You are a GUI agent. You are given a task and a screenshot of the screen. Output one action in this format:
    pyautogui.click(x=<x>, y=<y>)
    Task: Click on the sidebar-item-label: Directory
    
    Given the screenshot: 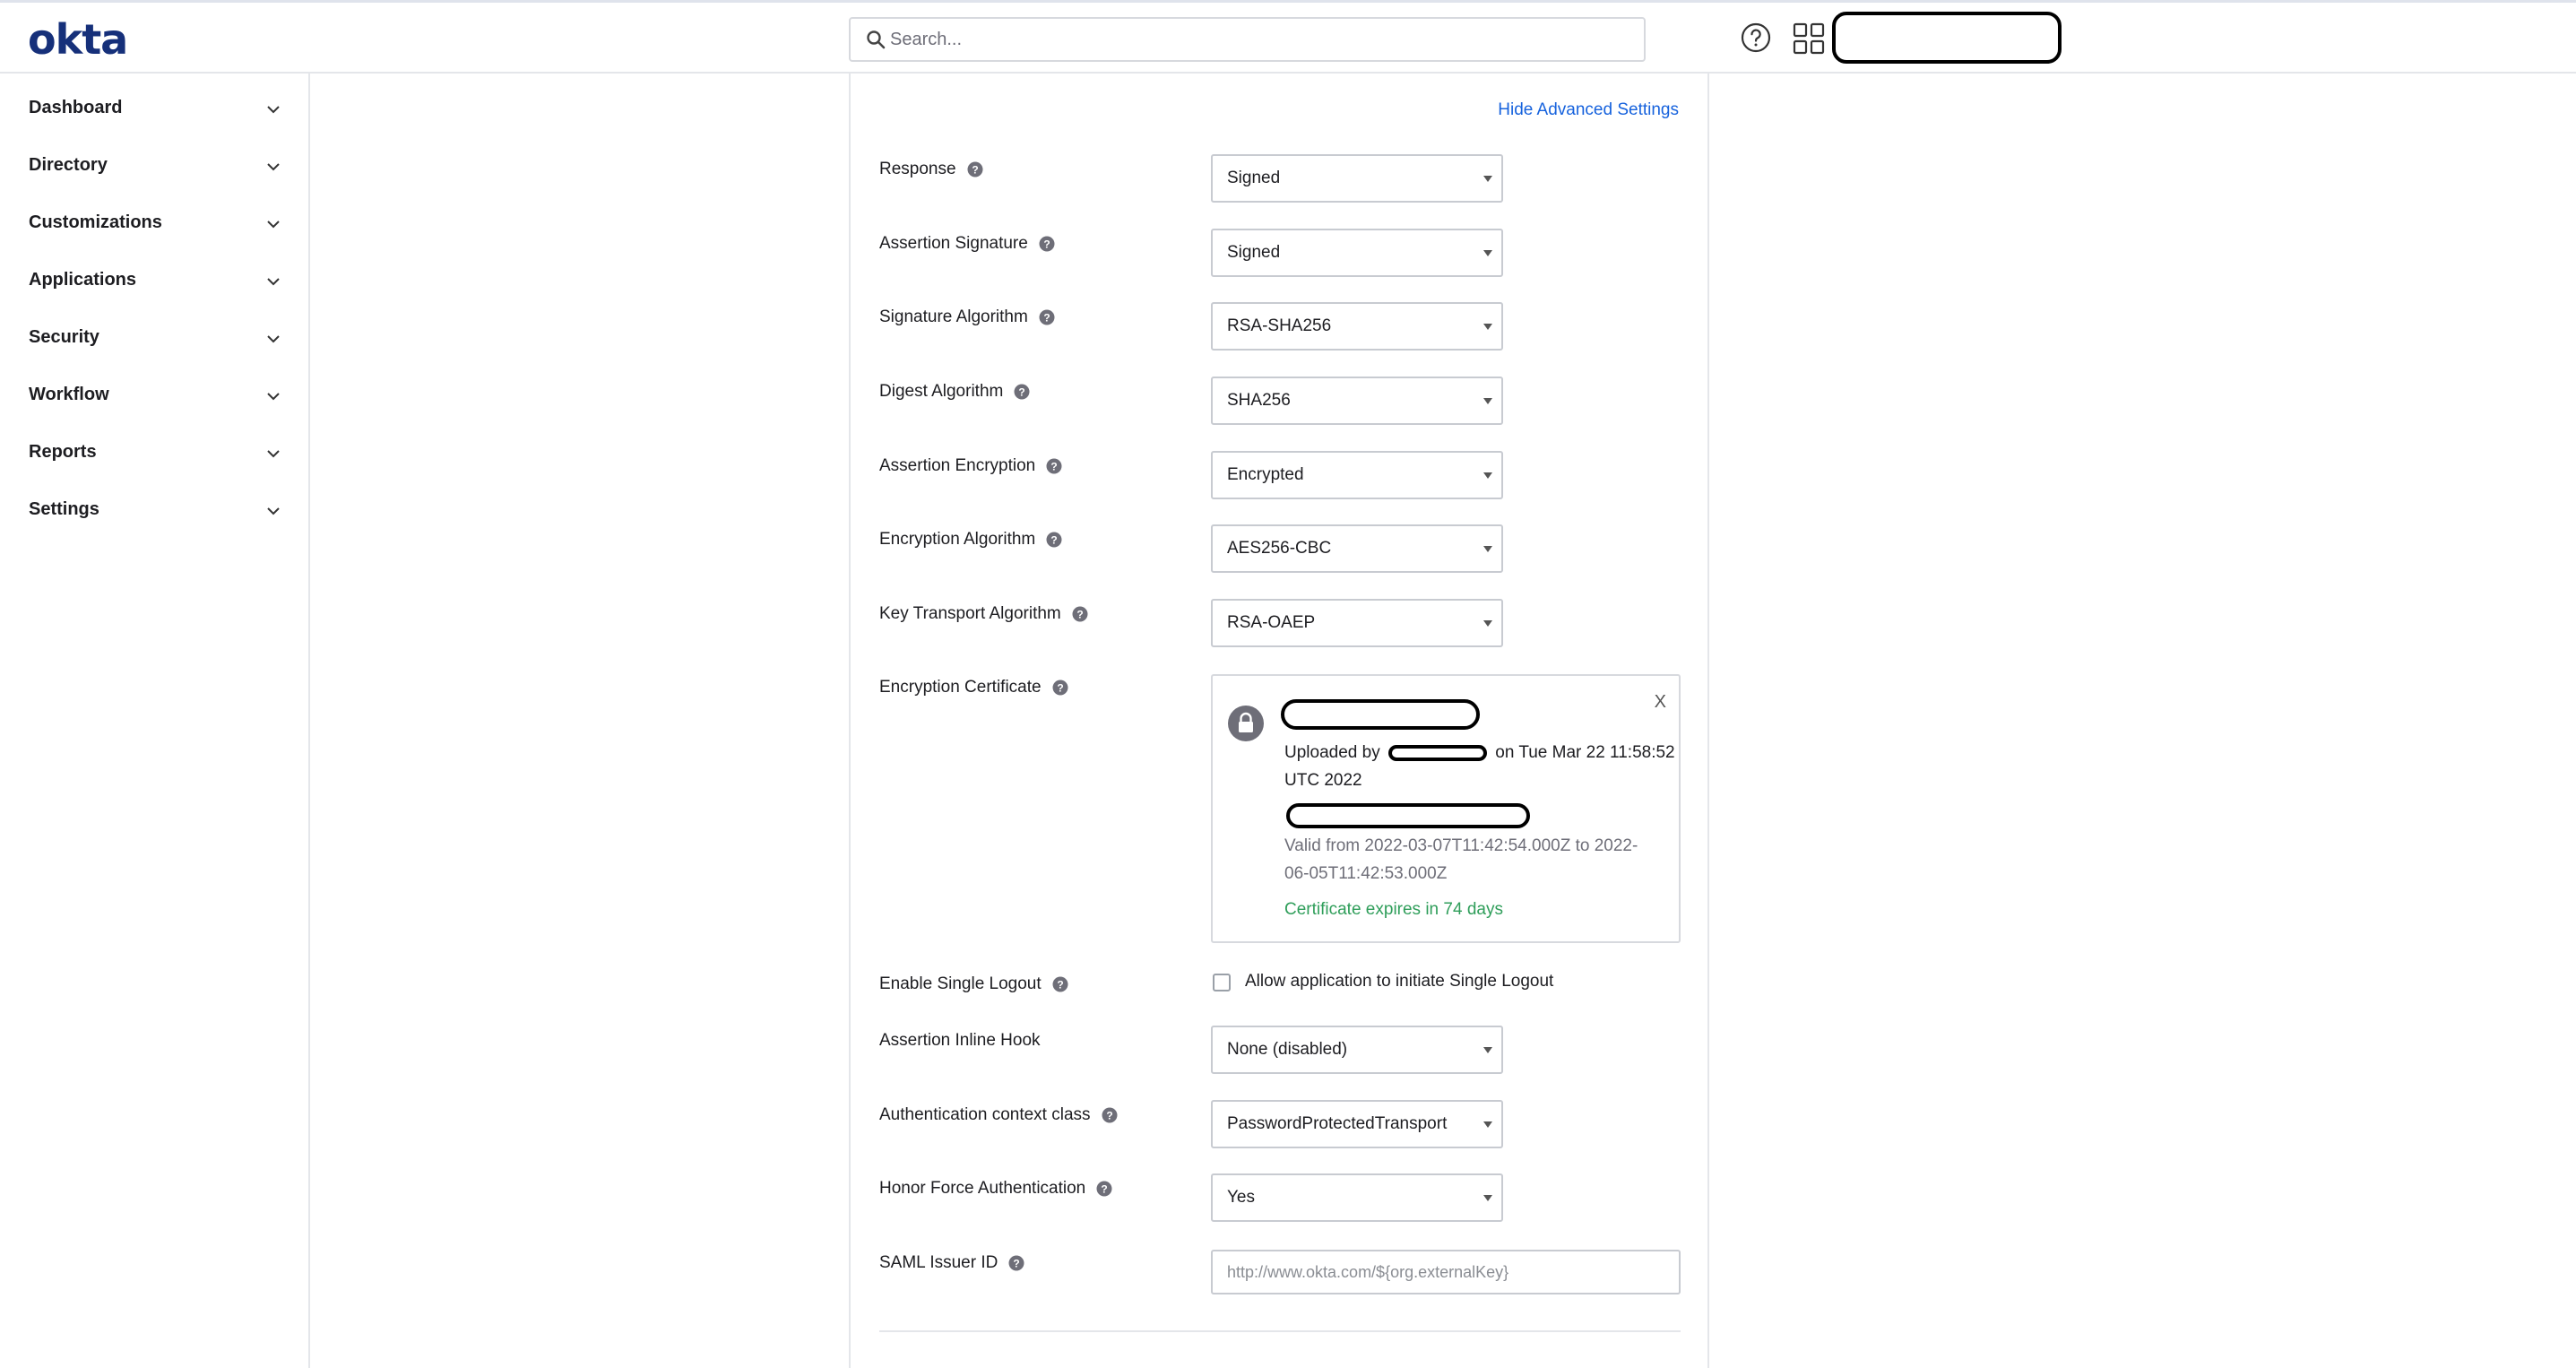 What is the action you would take?
    pyautogui.click(x=68, y=165)
    